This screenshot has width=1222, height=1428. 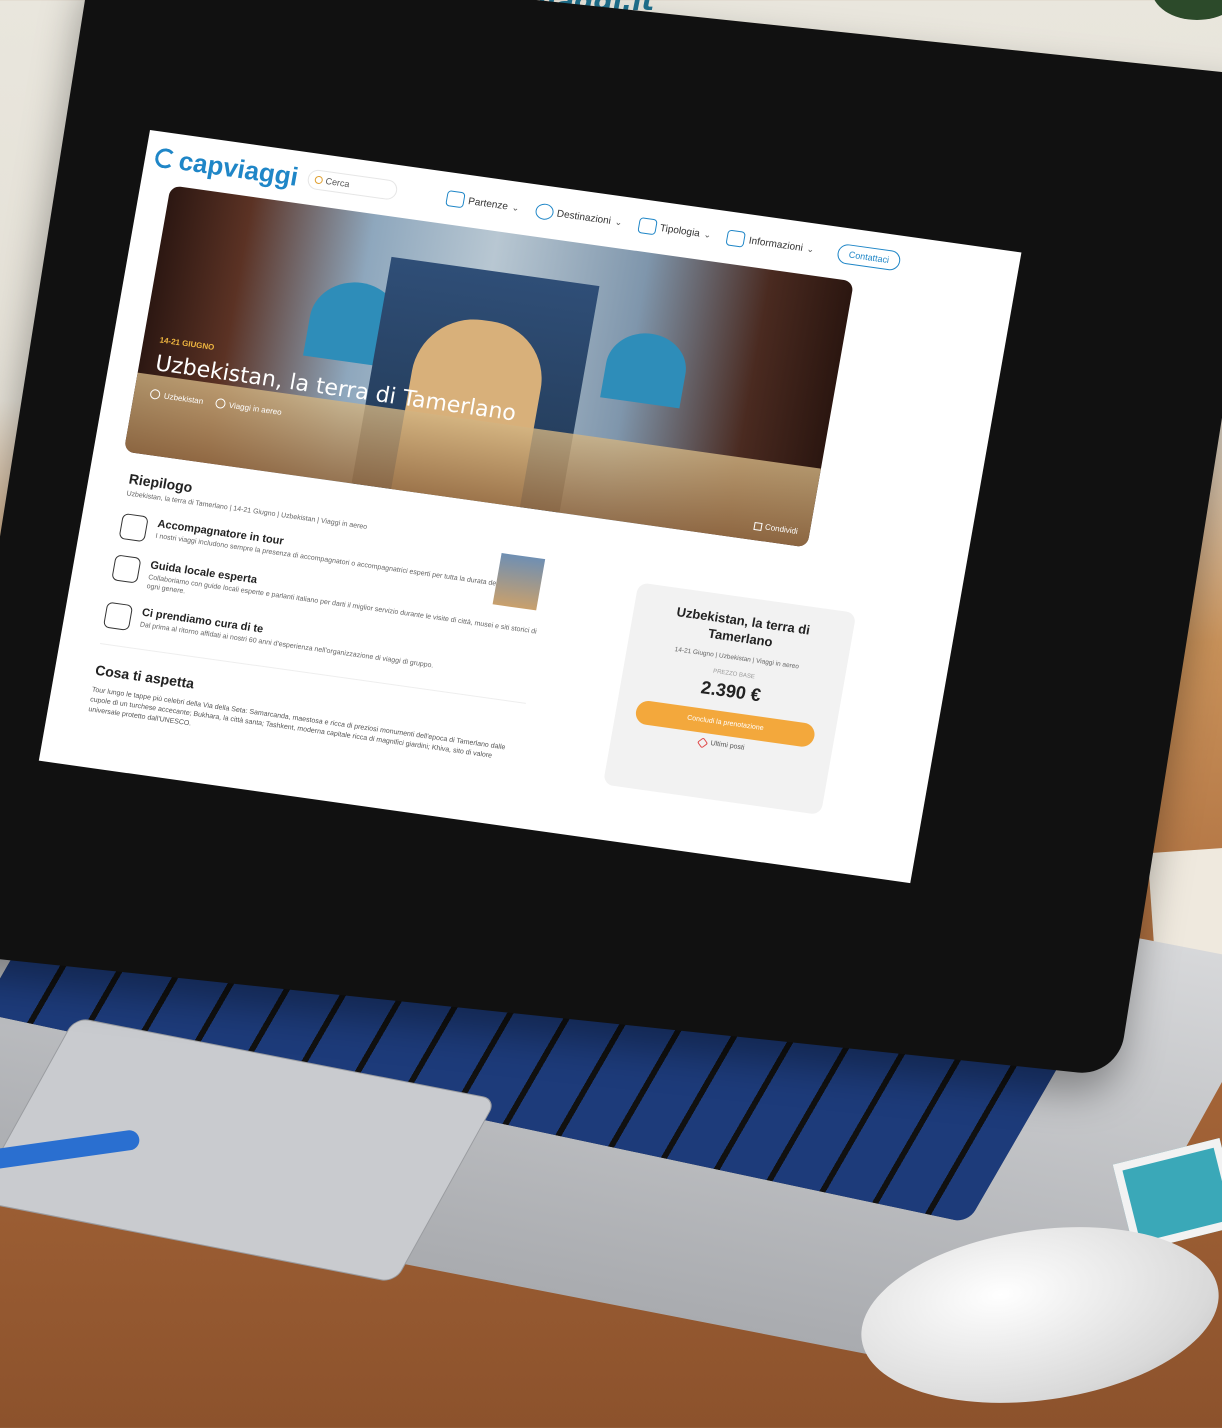 I want to click on nav-label: Informazioni, so click(x=775, y=244).